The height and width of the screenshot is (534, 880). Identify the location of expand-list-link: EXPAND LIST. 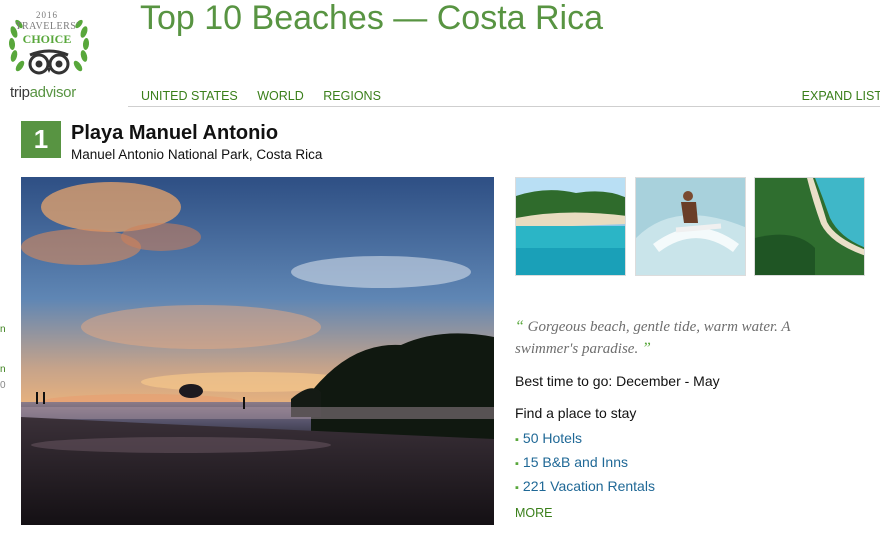
(841, 96).